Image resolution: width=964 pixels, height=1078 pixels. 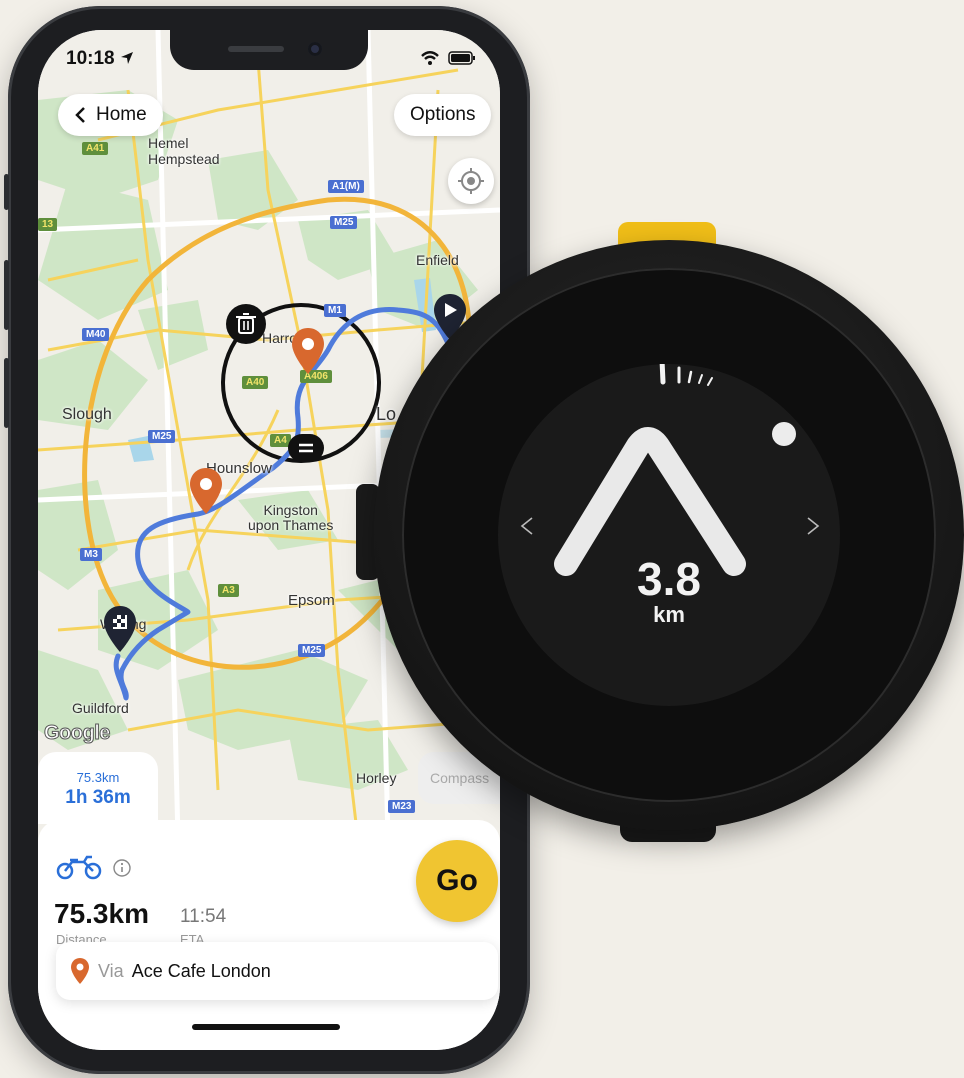 I want to click on crosshair-icon, so click(x=471, y=181).